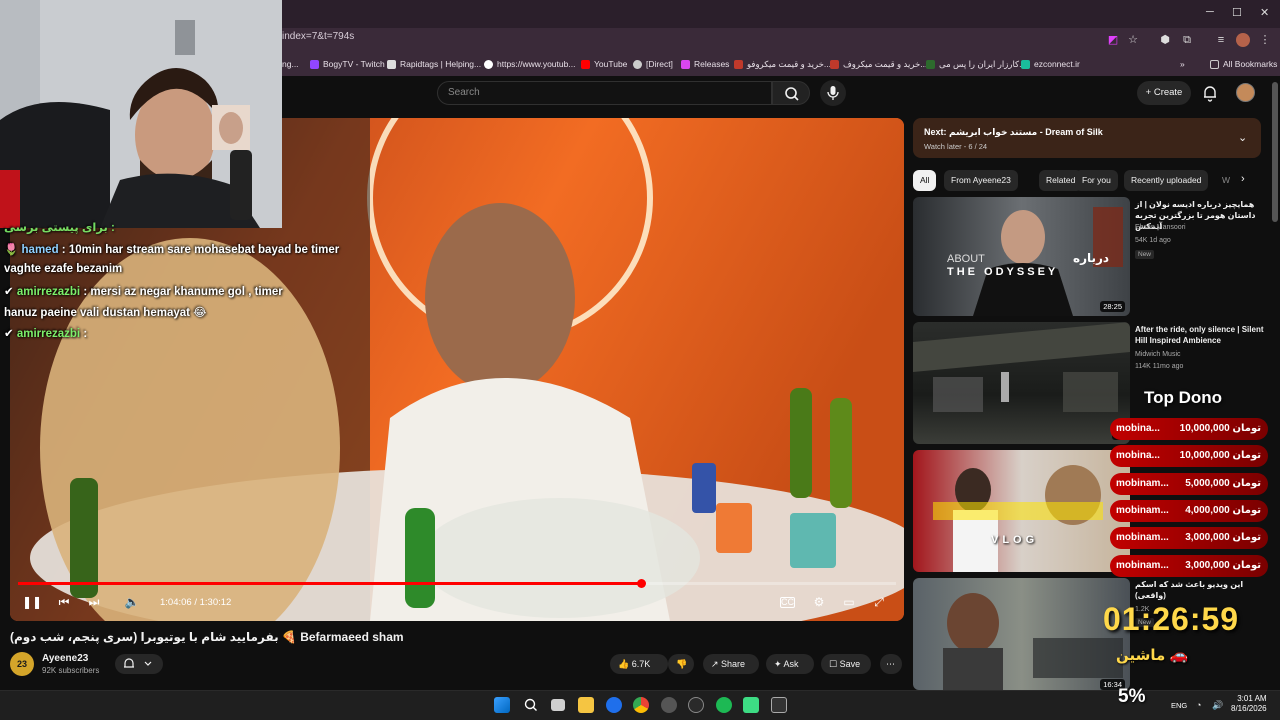 This screenshot has height=720, width=1280. I want to click on terminal-icon, so click(779, 705).